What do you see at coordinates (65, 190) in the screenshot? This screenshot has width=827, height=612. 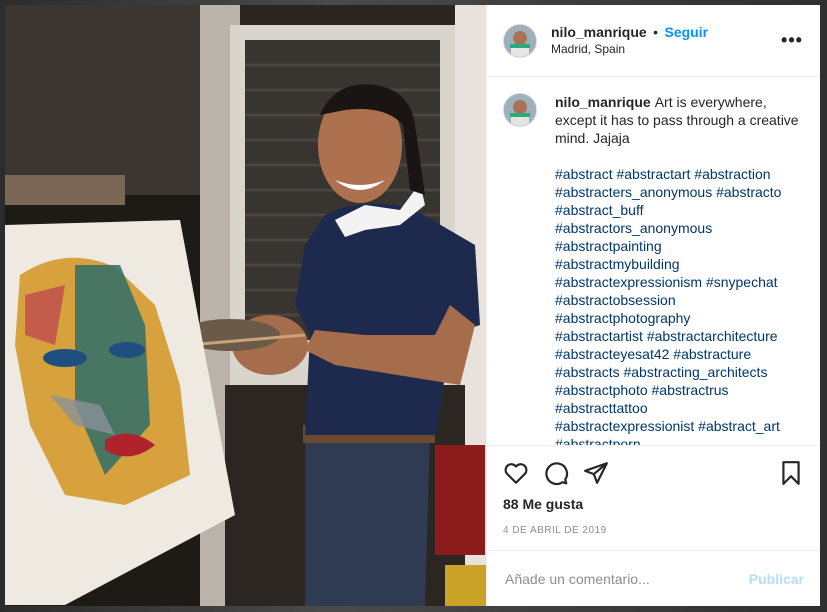 I see `easel-top` at bounding box center [65, 190].